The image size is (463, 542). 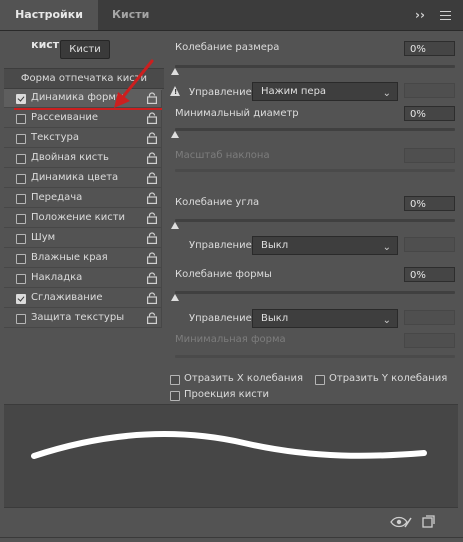 What do you see at coordinates (275, 318) in the screenshot?
I see `roundness-control-value: Выкл` at bounding box center [275, 318].